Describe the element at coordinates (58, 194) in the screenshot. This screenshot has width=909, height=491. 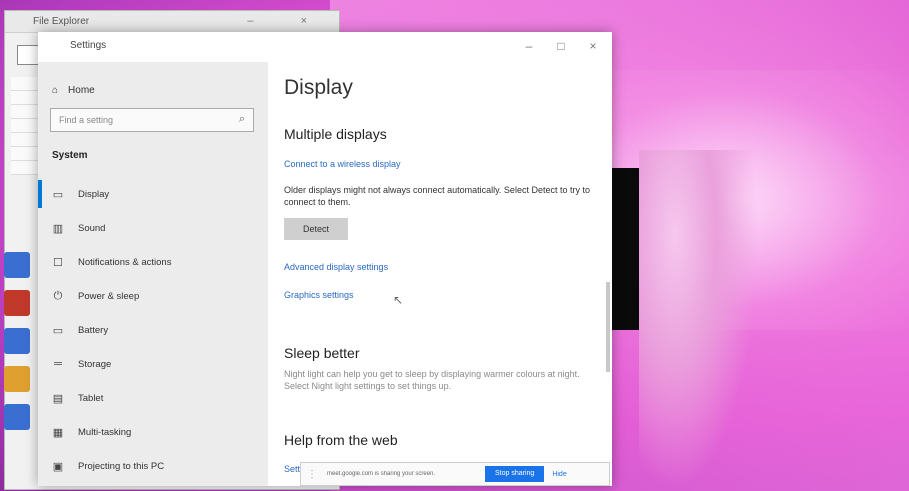
I see `monitor-icon: ▭` at that location.